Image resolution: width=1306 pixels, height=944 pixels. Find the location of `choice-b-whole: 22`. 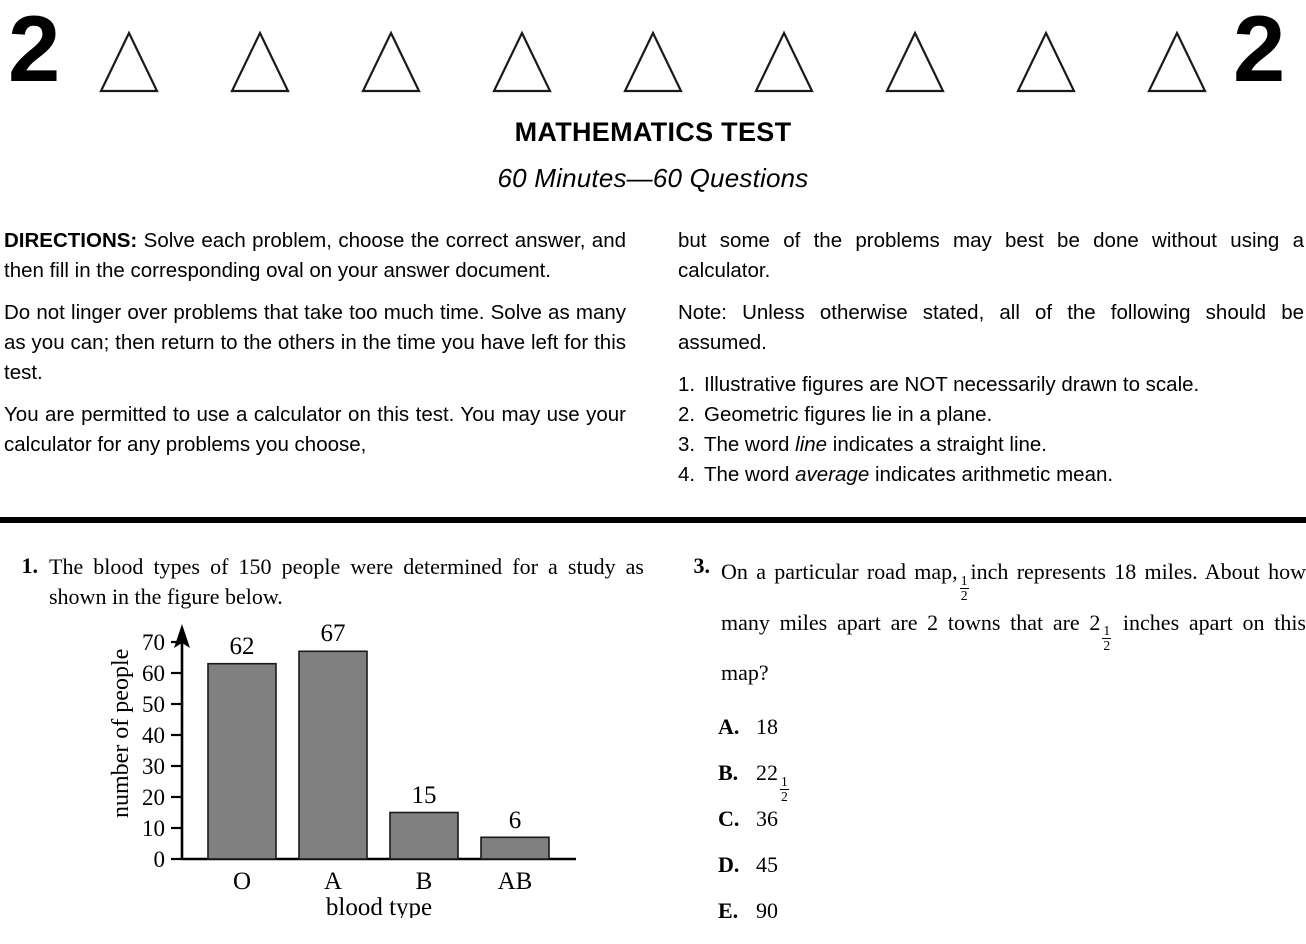

choice-b-whole: 22 is located at coordinates (767, 773).